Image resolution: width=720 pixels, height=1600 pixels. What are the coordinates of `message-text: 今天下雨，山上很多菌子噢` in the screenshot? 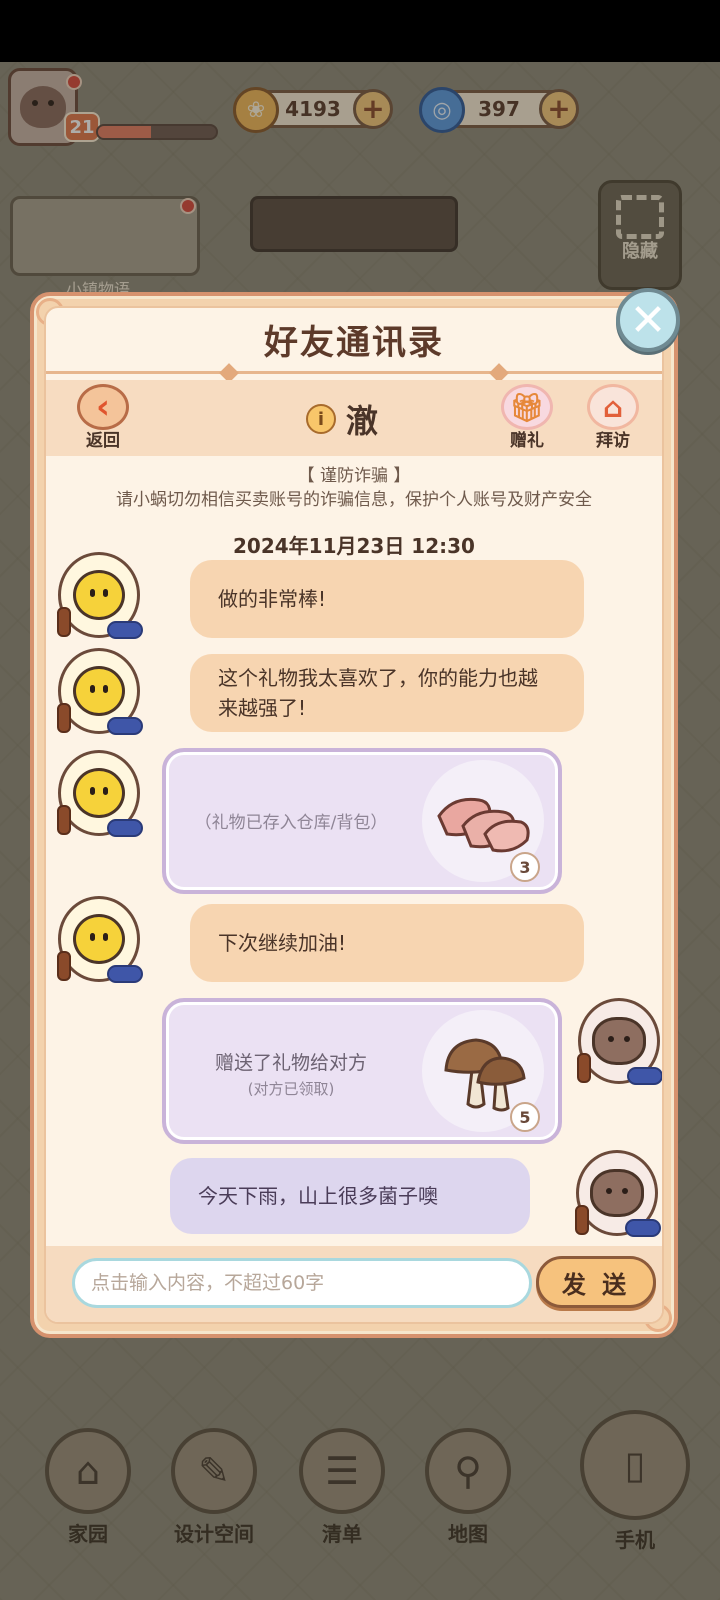 It's located at (318, 1196).